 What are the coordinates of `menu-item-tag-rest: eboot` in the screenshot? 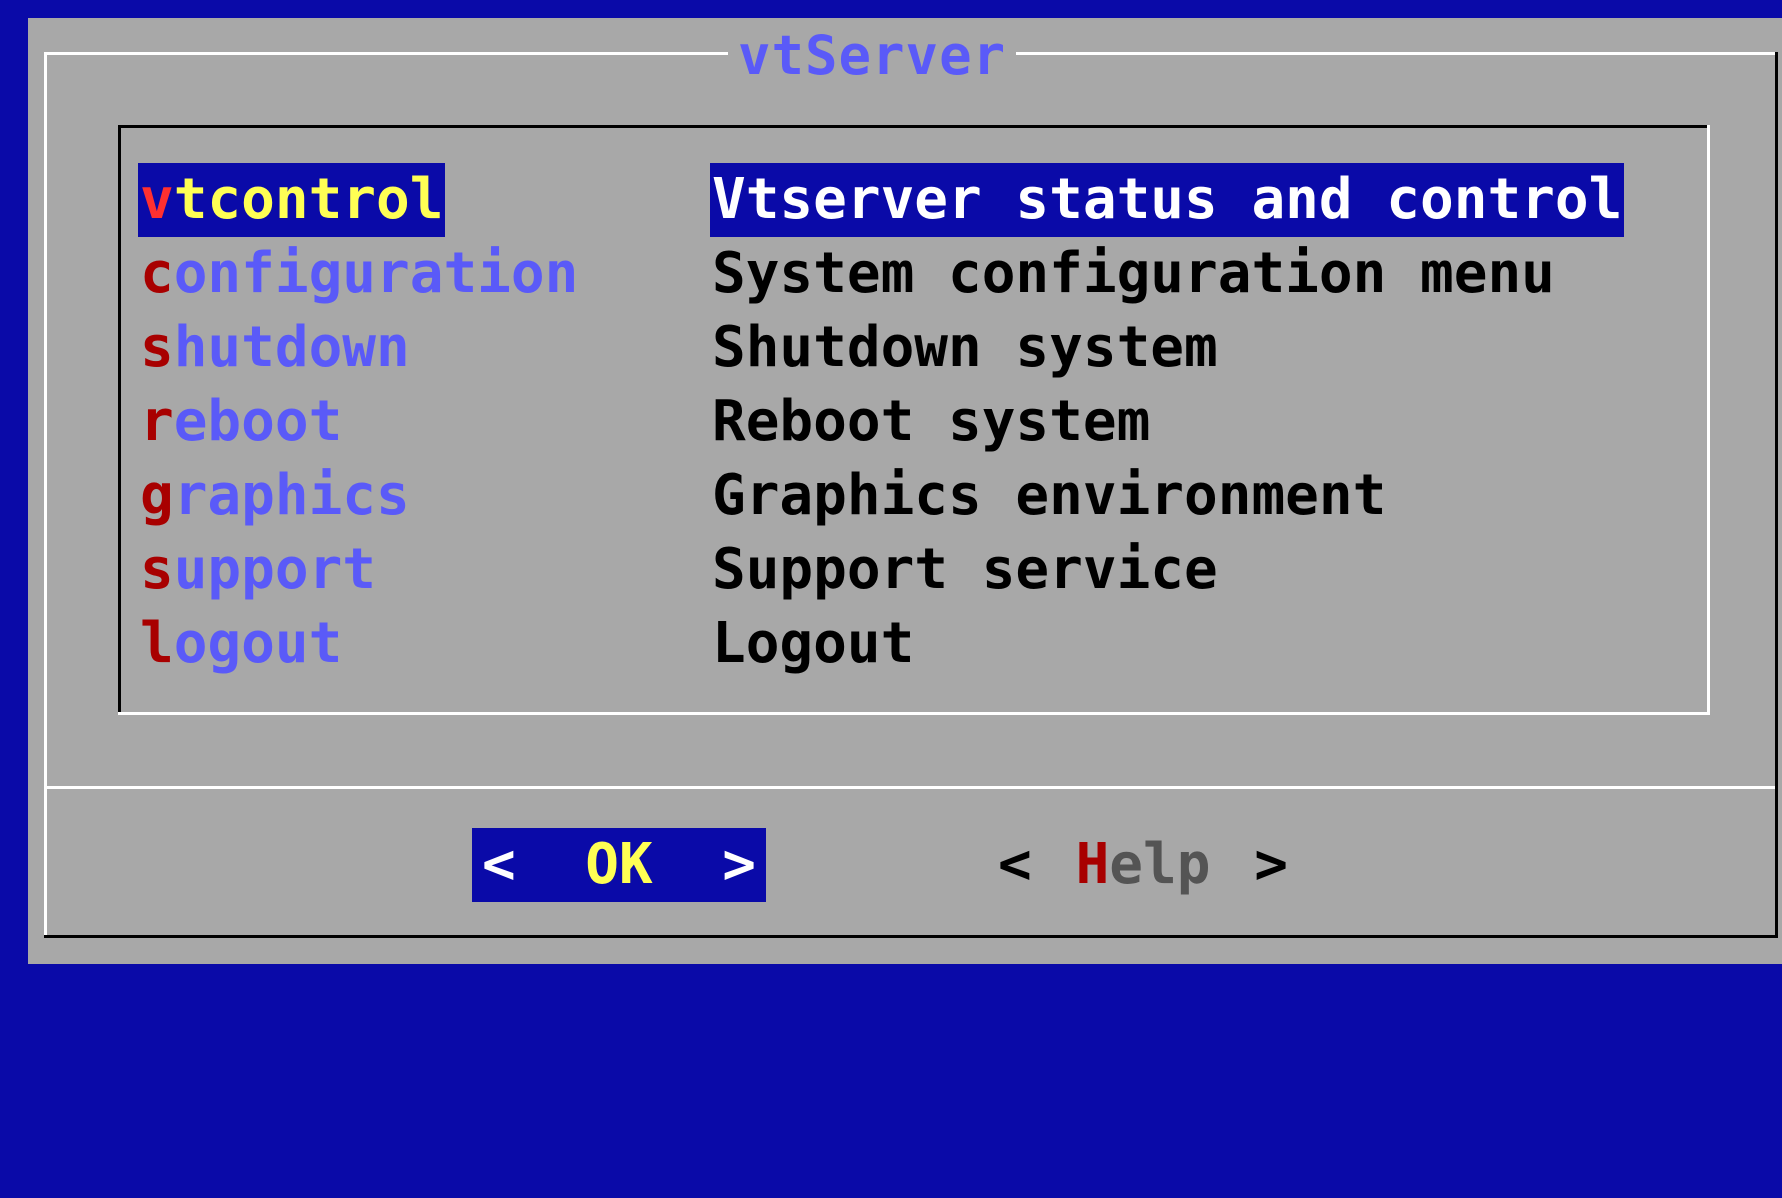 It's located at (258, 421).